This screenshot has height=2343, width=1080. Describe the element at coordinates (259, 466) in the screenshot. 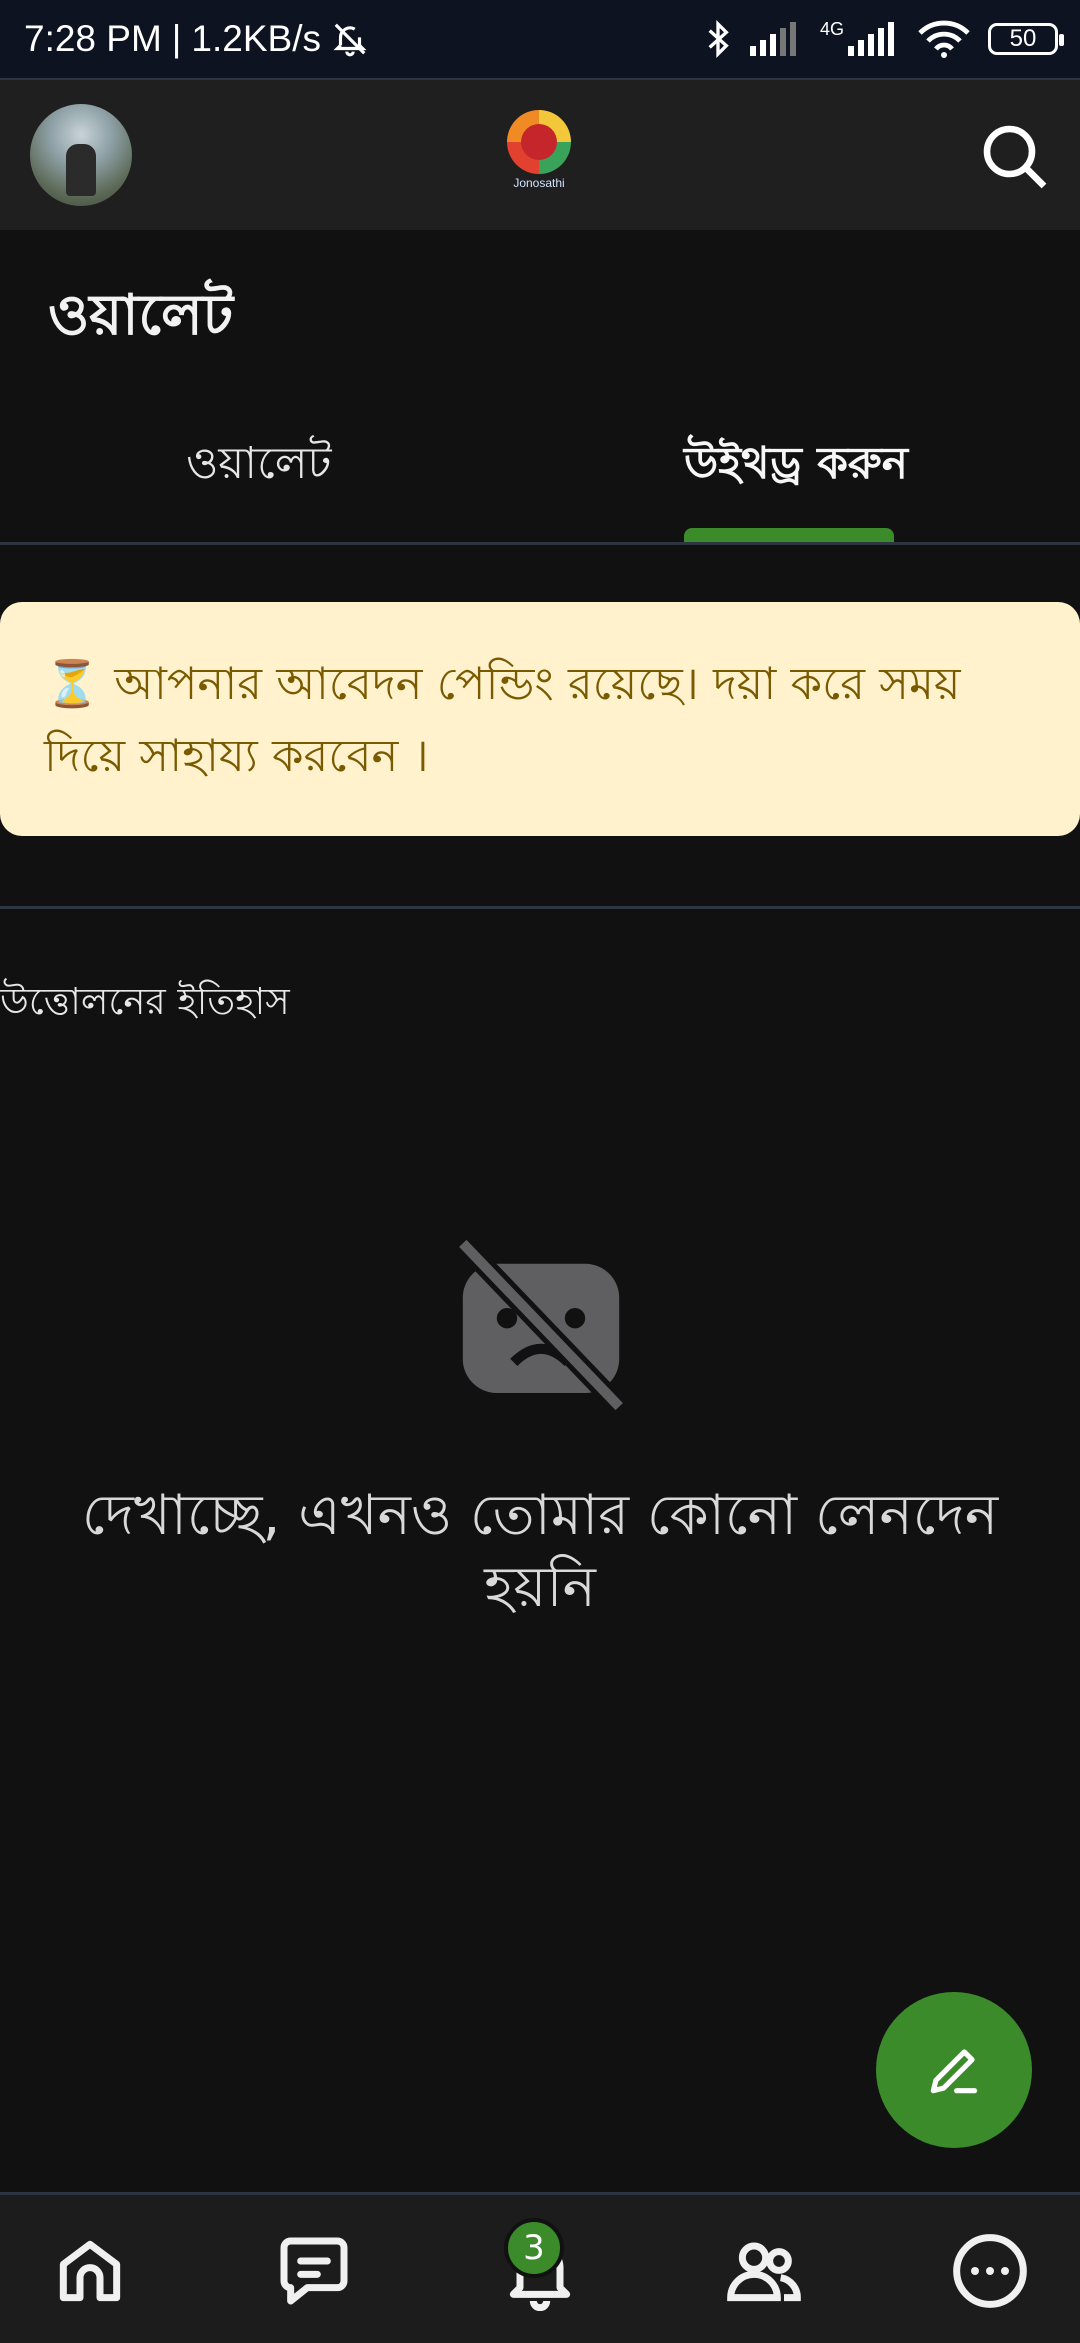

I see `tab-wallet: ওয়ালেট` at that location.